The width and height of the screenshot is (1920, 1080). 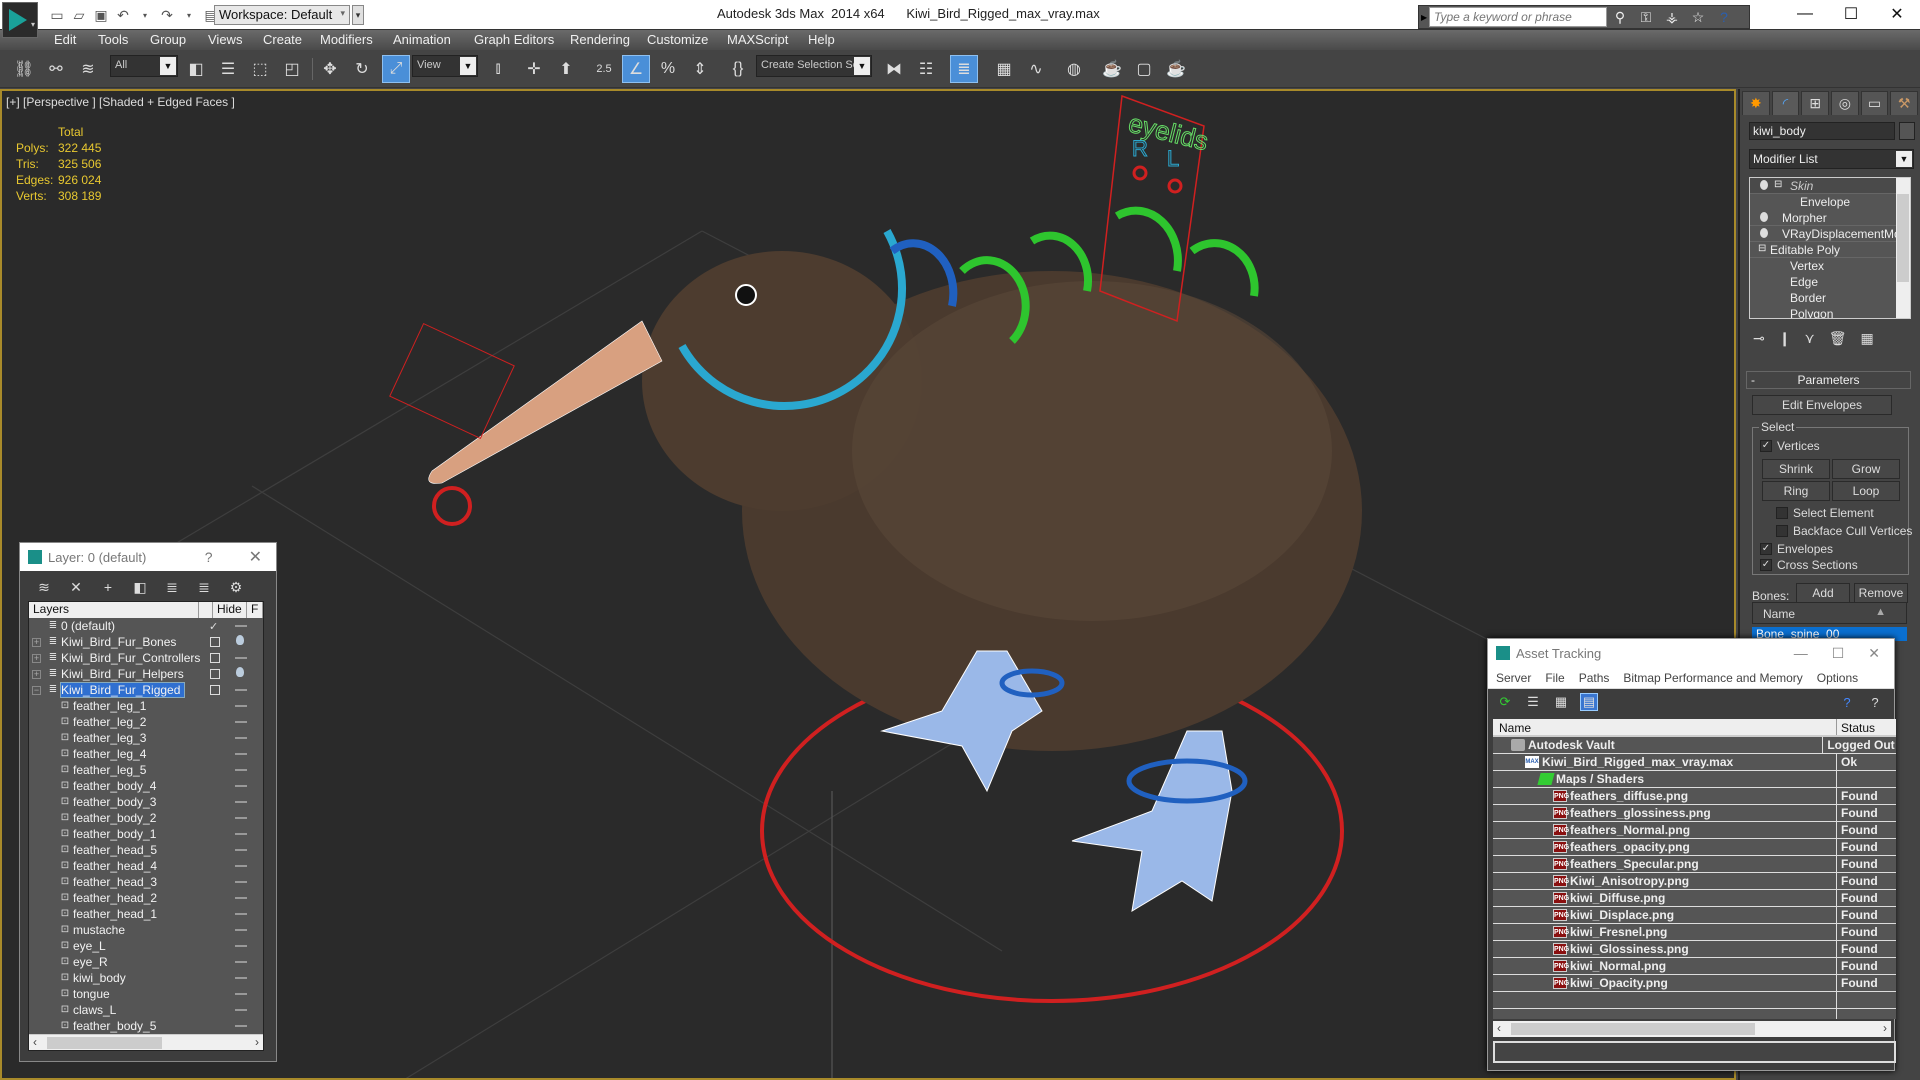 What do you see at coordinates (1796, 491) in the screenshot?
I see `ring-button: Ring` at bounding box center [1796, 491].